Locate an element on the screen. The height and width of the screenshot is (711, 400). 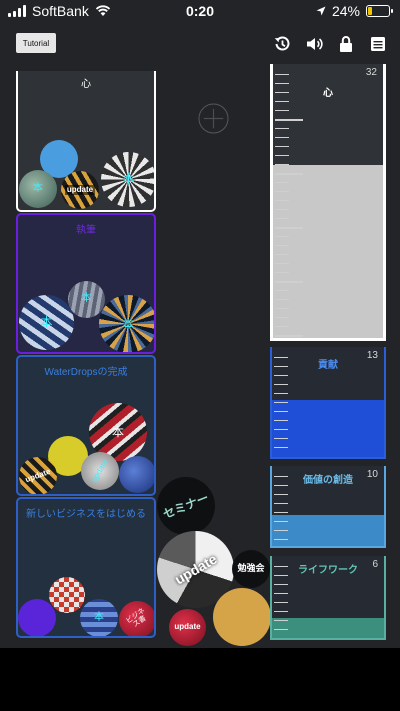
battery-level is located at coordinates (370, 11).